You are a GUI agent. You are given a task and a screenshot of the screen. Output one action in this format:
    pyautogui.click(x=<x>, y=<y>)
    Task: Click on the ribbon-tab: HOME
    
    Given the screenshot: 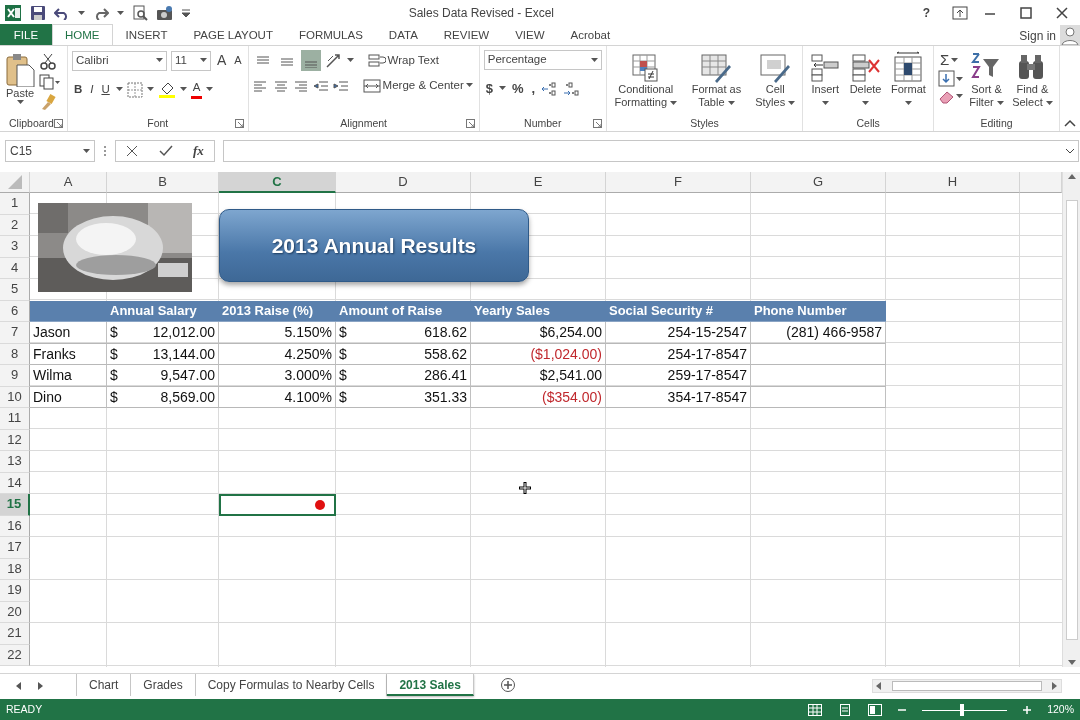 What is the action you would take?
    pyautogui.click(x=82, y=34)
    